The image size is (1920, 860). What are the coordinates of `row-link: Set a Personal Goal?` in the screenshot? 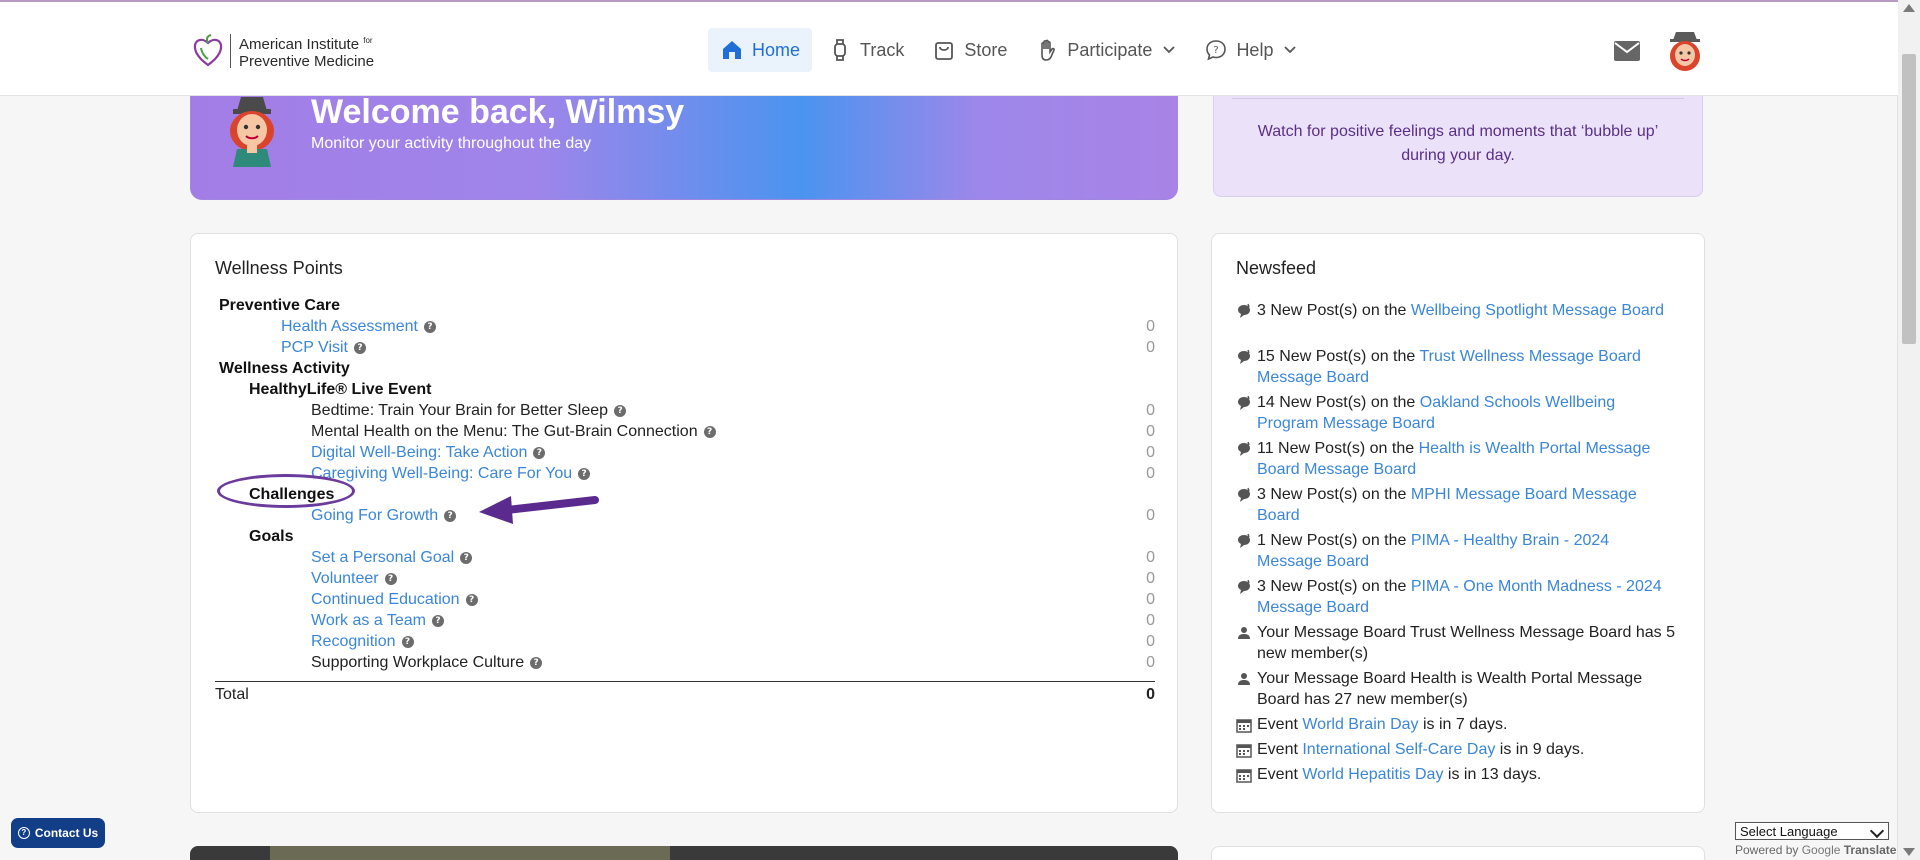 It's located at (392, 557).